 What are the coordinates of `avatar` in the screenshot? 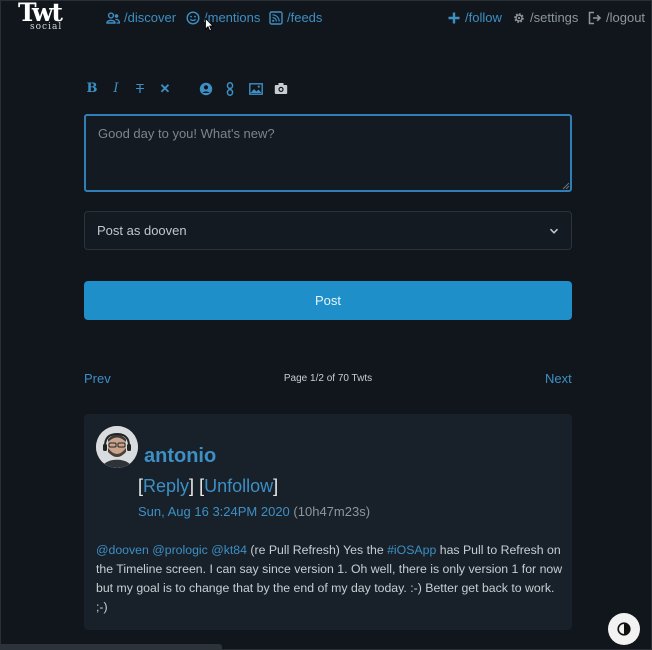 It's located at (117, 447).